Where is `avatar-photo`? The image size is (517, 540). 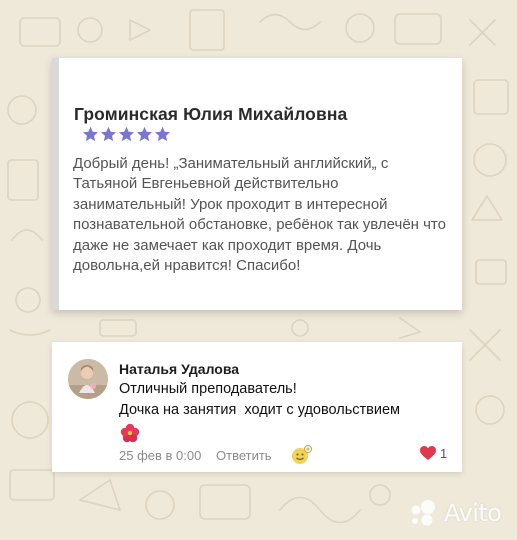 avatar-photo is located at coordinates (88, 379).